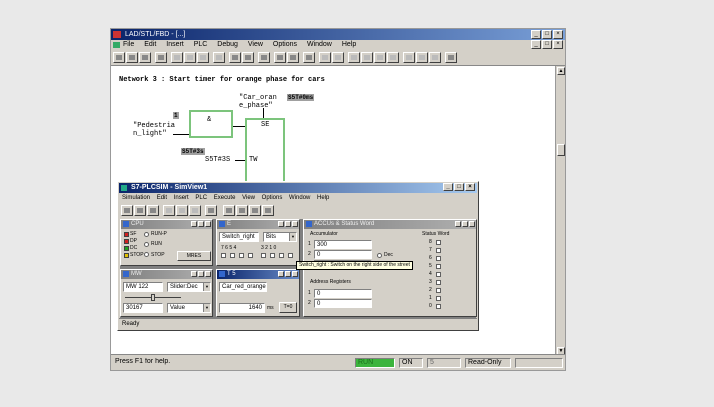 This screenshot has width=714, height=407. I want to click on accu-maximize-button, so click(465, 224).